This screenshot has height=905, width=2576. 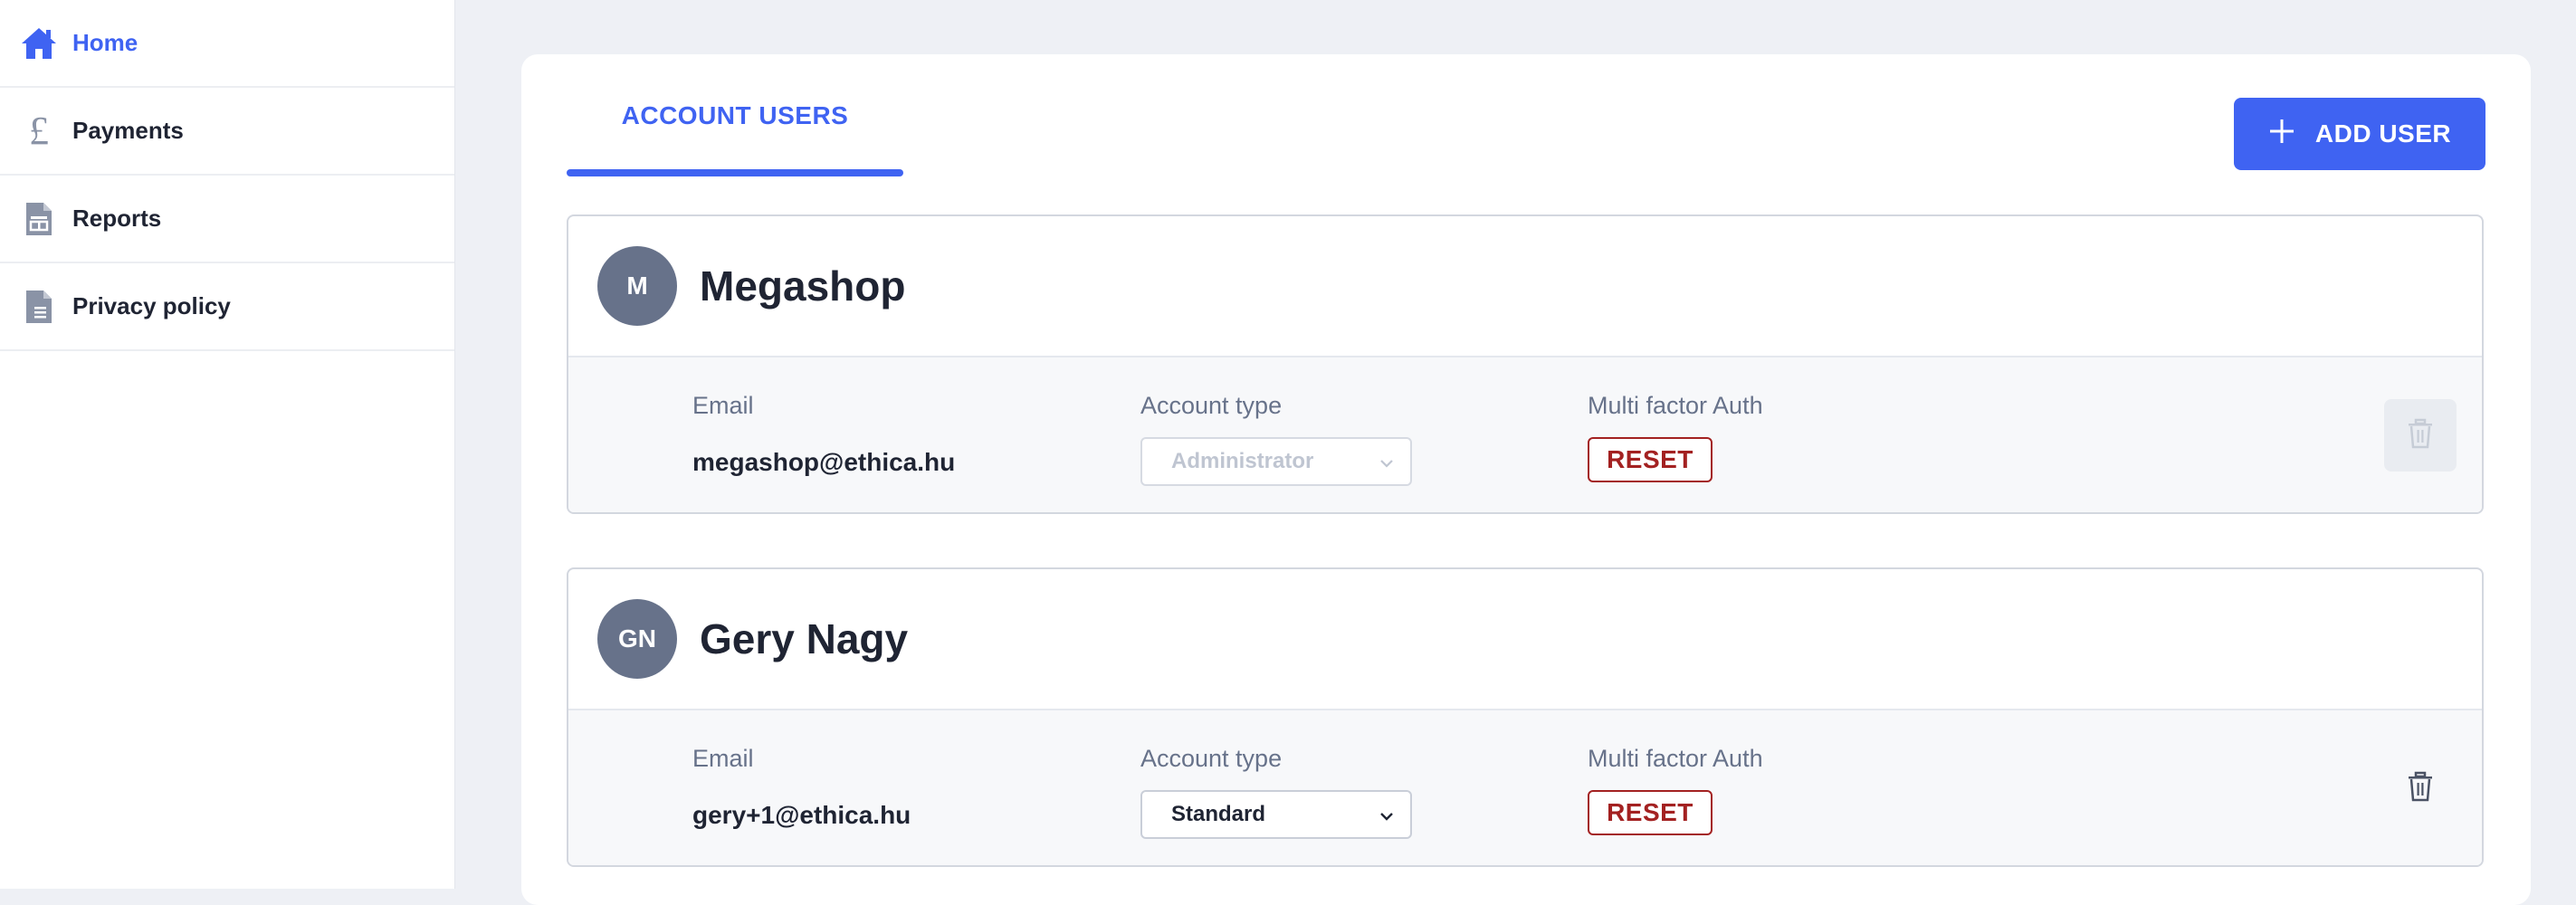 I want to click on tab-active-indicator, so click(x=735, y=173).